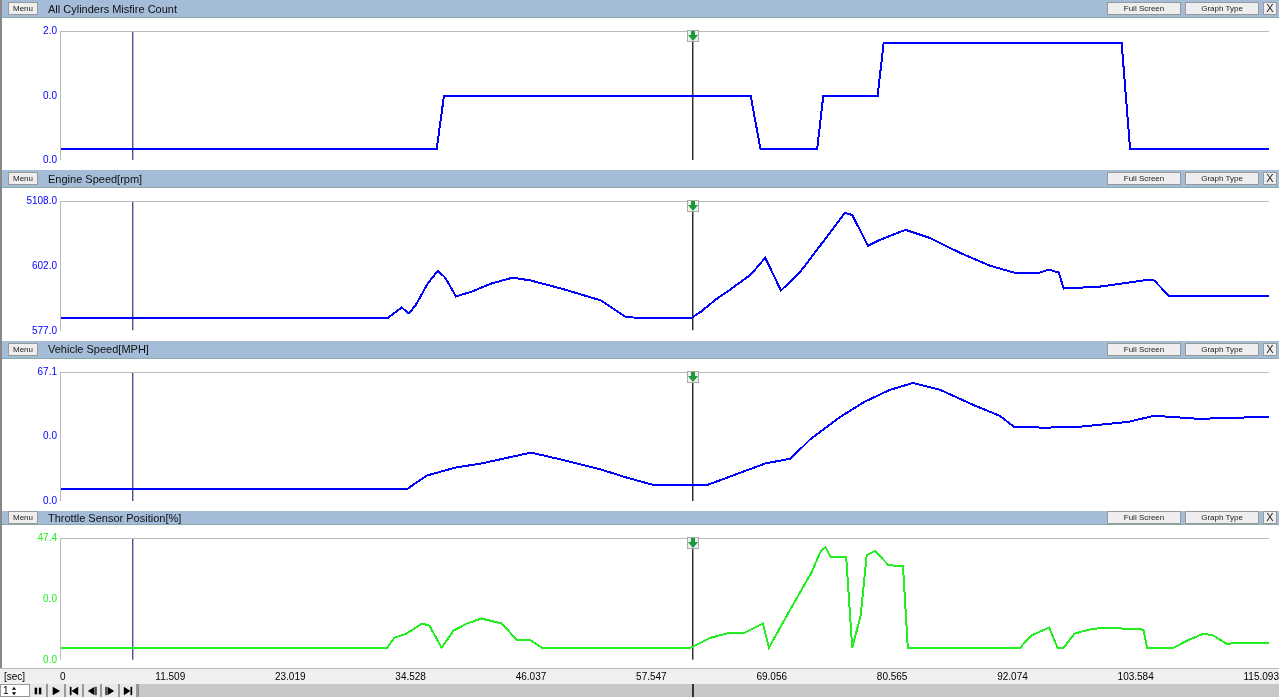  What do you see at coordinates (115, 517) in the screenshot?
I see `panel-title: Throttle Sensor Position[%]` at bounding box center [115, 517].